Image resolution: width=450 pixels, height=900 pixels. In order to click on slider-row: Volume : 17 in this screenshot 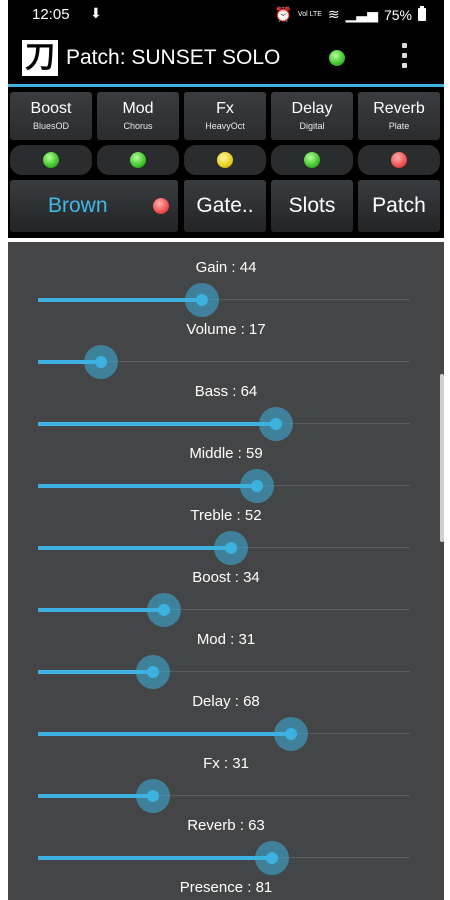, I will do `click(226, 341)`.